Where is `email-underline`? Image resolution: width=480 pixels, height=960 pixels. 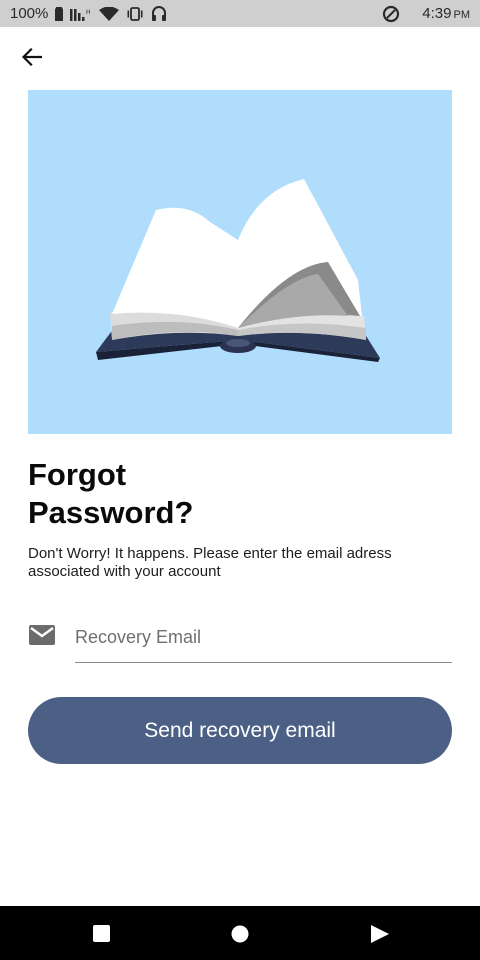
email-underline is located at coordinates (263, 662).